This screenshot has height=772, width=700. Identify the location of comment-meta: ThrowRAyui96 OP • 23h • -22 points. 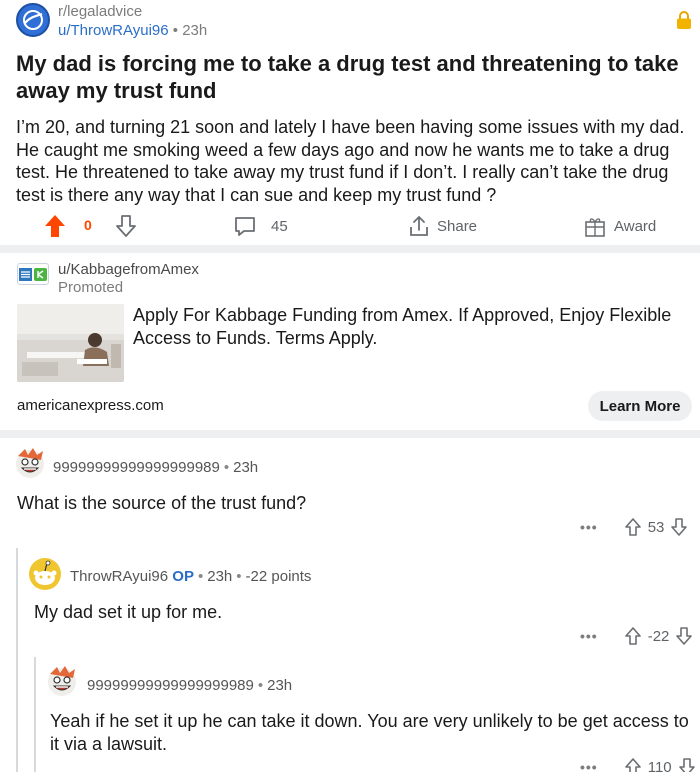
(191, 576).